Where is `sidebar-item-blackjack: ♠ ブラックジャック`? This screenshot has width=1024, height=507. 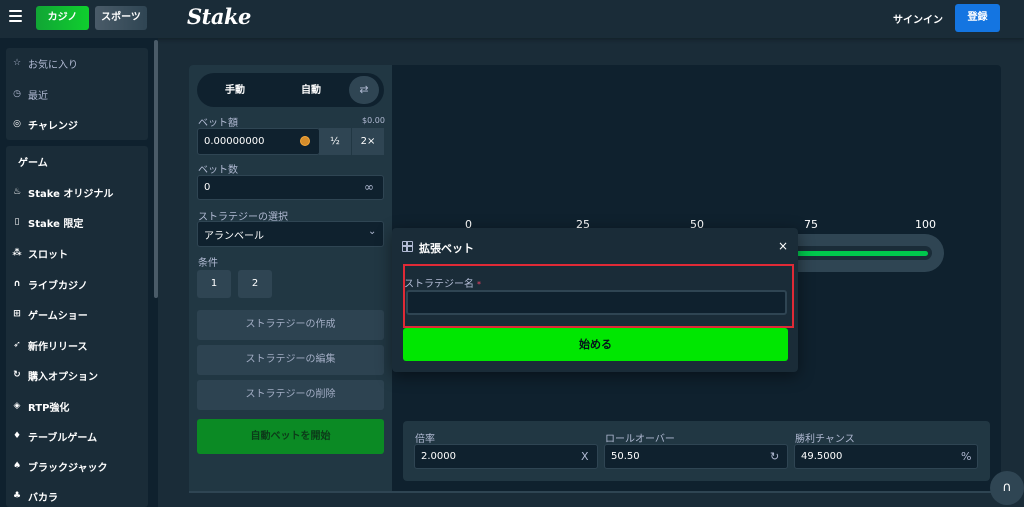
sidebar-item-blackjack: ♠ ブラックジャック is located at coordinates (60, 466).